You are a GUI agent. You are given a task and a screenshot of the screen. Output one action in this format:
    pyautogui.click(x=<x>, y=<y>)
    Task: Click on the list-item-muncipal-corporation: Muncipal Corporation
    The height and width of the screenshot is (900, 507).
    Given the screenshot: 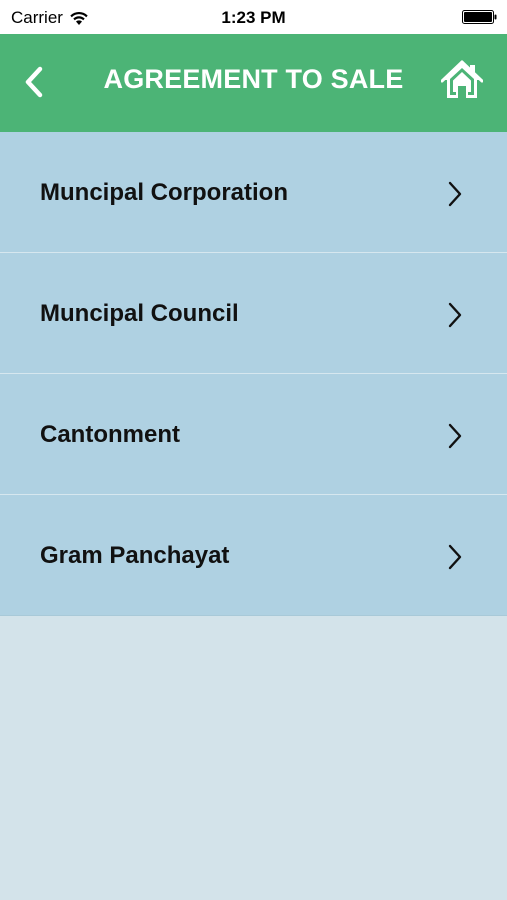 What is the action you would take?
    pyautogui.click(x=253, y=192)
    